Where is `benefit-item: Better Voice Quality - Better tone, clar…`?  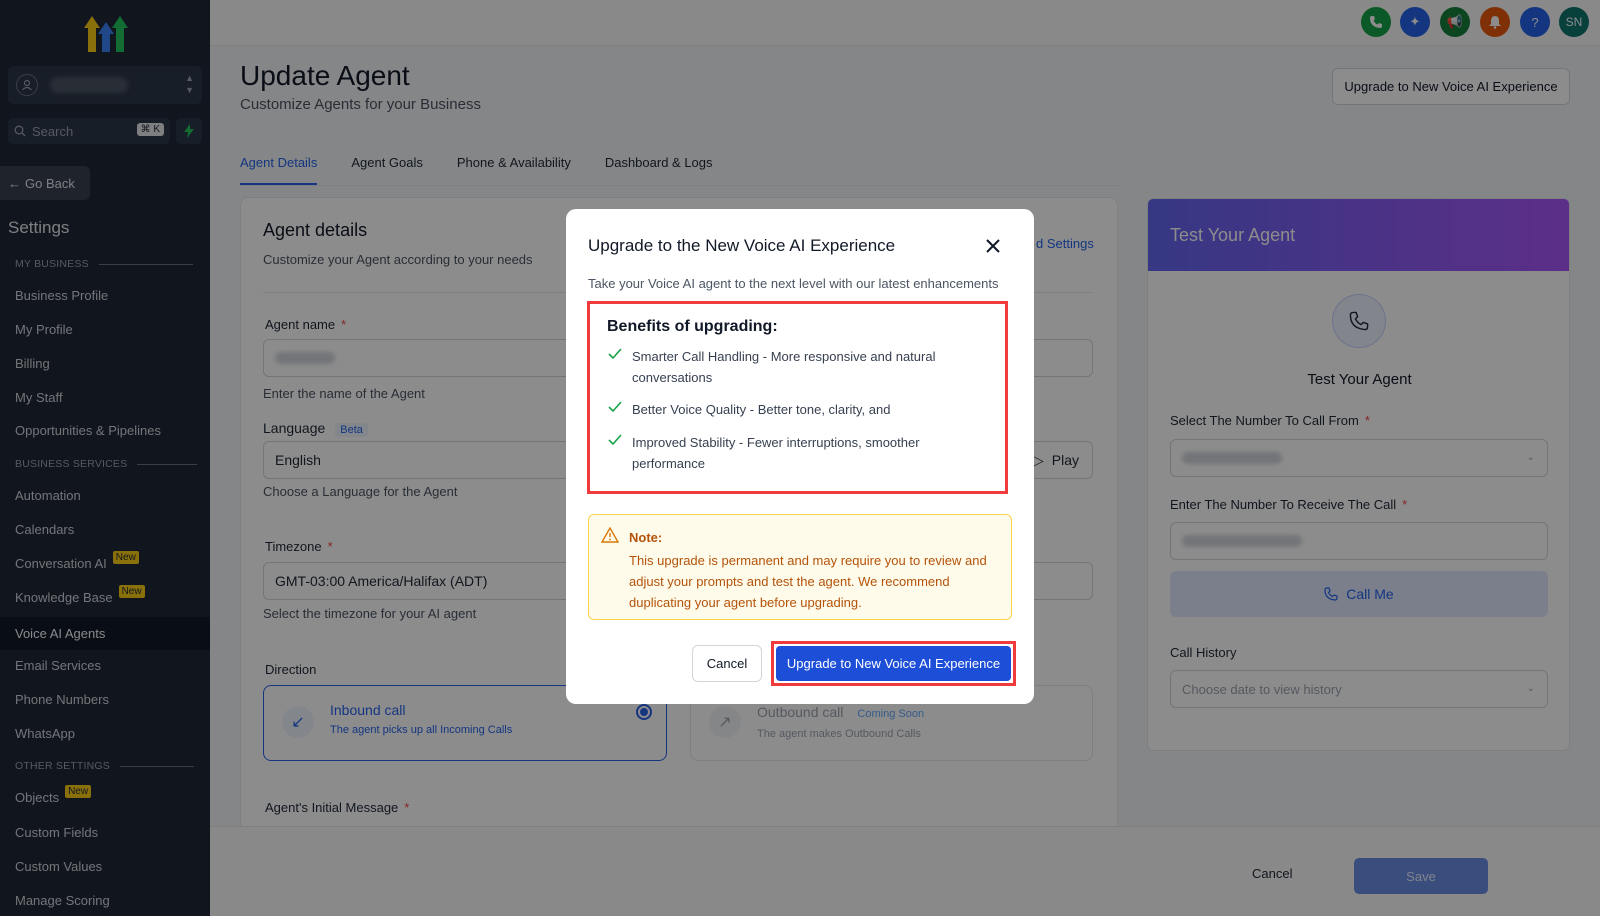
benefit-item: Better Voice Quality - Better tone, clar… is located at coordinates (798, 409).